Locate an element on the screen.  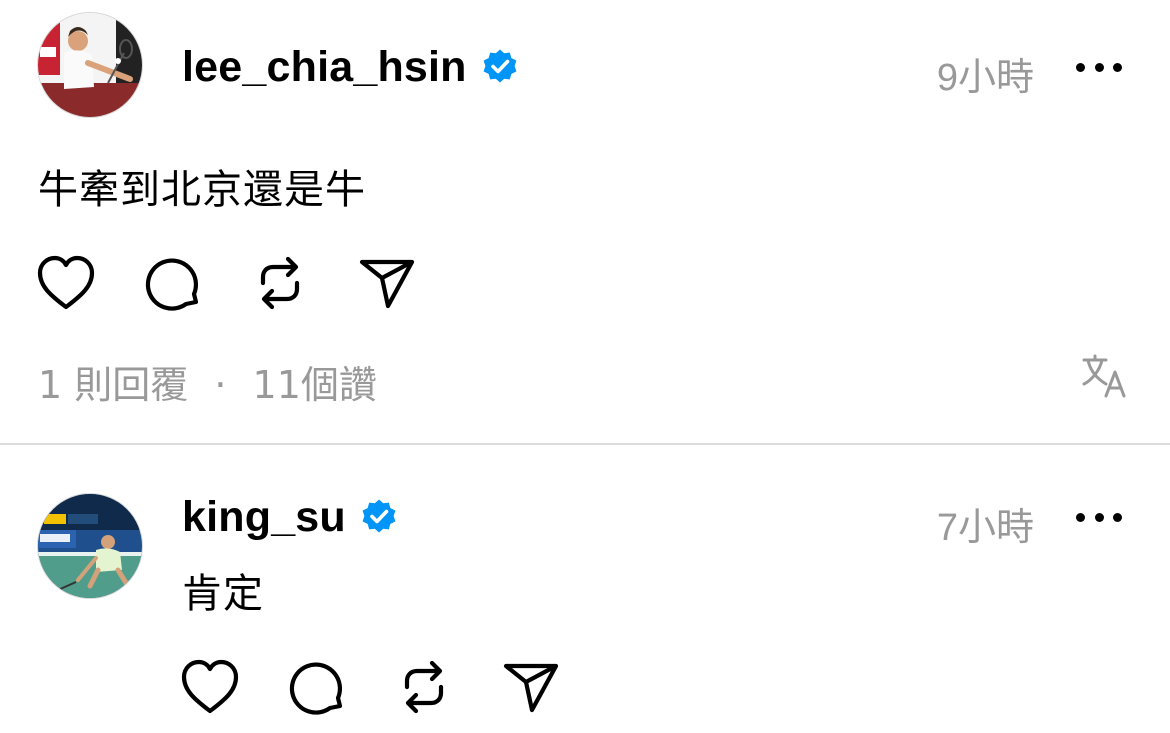
translate-button is located at coordinates (1104, 376).